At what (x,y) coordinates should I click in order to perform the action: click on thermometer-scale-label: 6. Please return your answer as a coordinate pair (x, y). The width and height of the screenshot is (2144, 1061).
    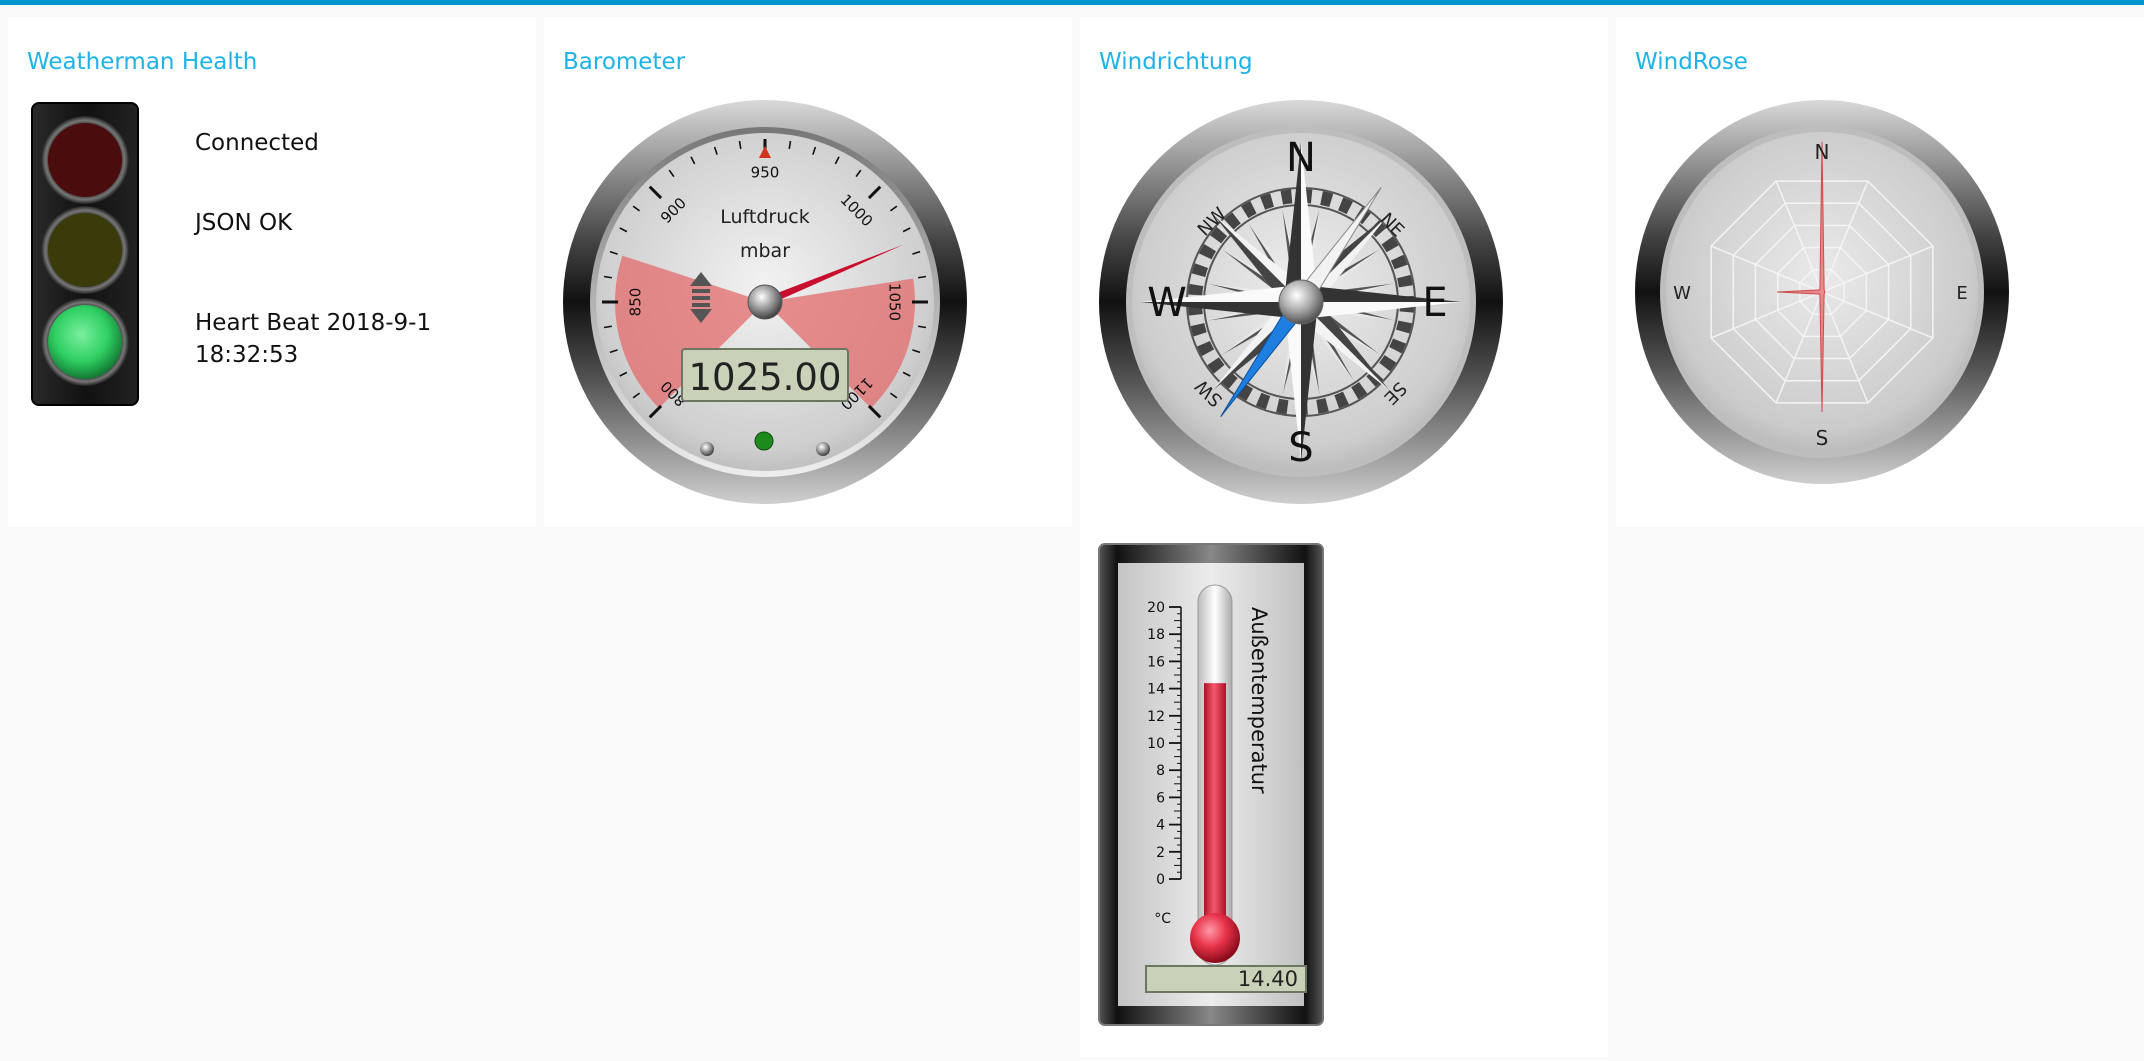
    Looking at the image, I should click on (1160, 798).